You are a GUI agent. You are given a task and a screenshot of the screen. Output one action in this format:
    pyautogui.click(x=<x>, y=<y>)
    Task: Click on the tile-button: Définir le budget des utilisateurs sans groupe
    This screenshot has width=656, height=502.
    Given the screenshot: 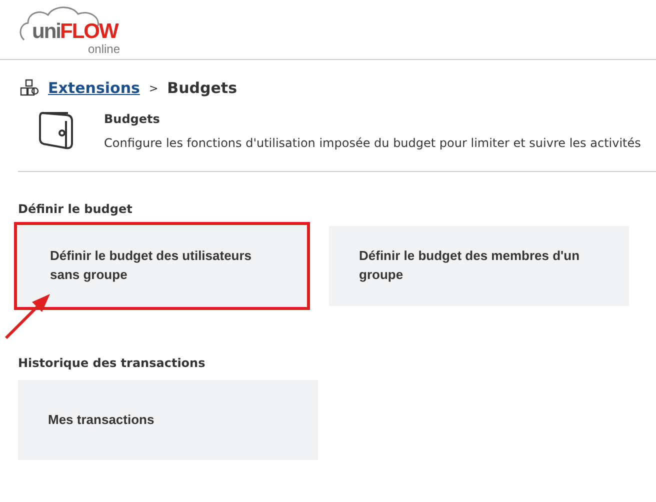 What is the action you would take?
    pyautogui.click(x=162, y=266)
    